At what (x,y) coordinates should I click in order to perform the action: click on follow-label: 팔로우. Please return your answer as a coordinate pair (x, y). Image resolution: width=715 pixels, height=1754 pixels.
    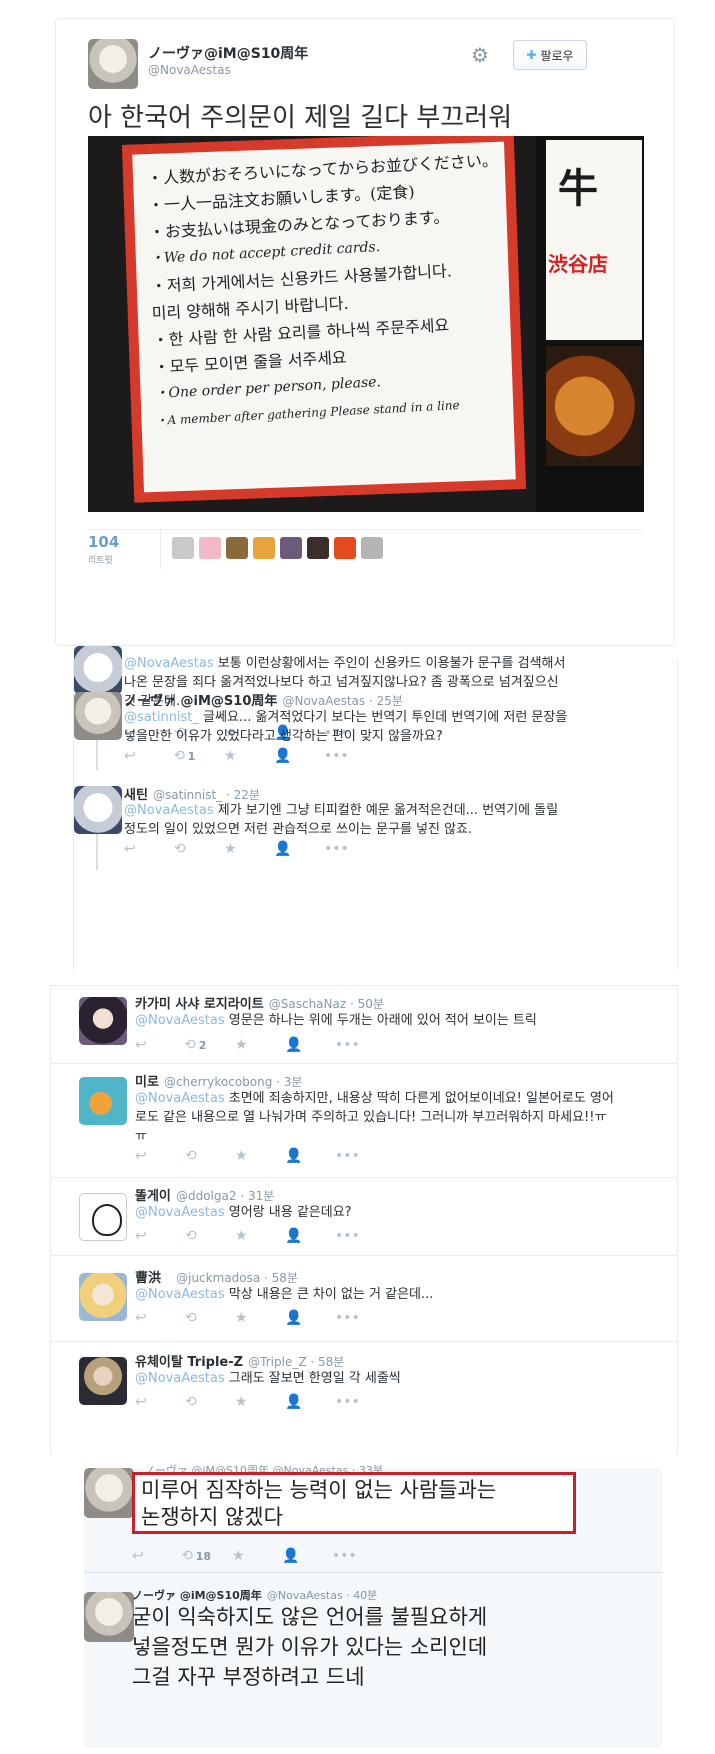
    Looking at the image, I should click on (557, 55).